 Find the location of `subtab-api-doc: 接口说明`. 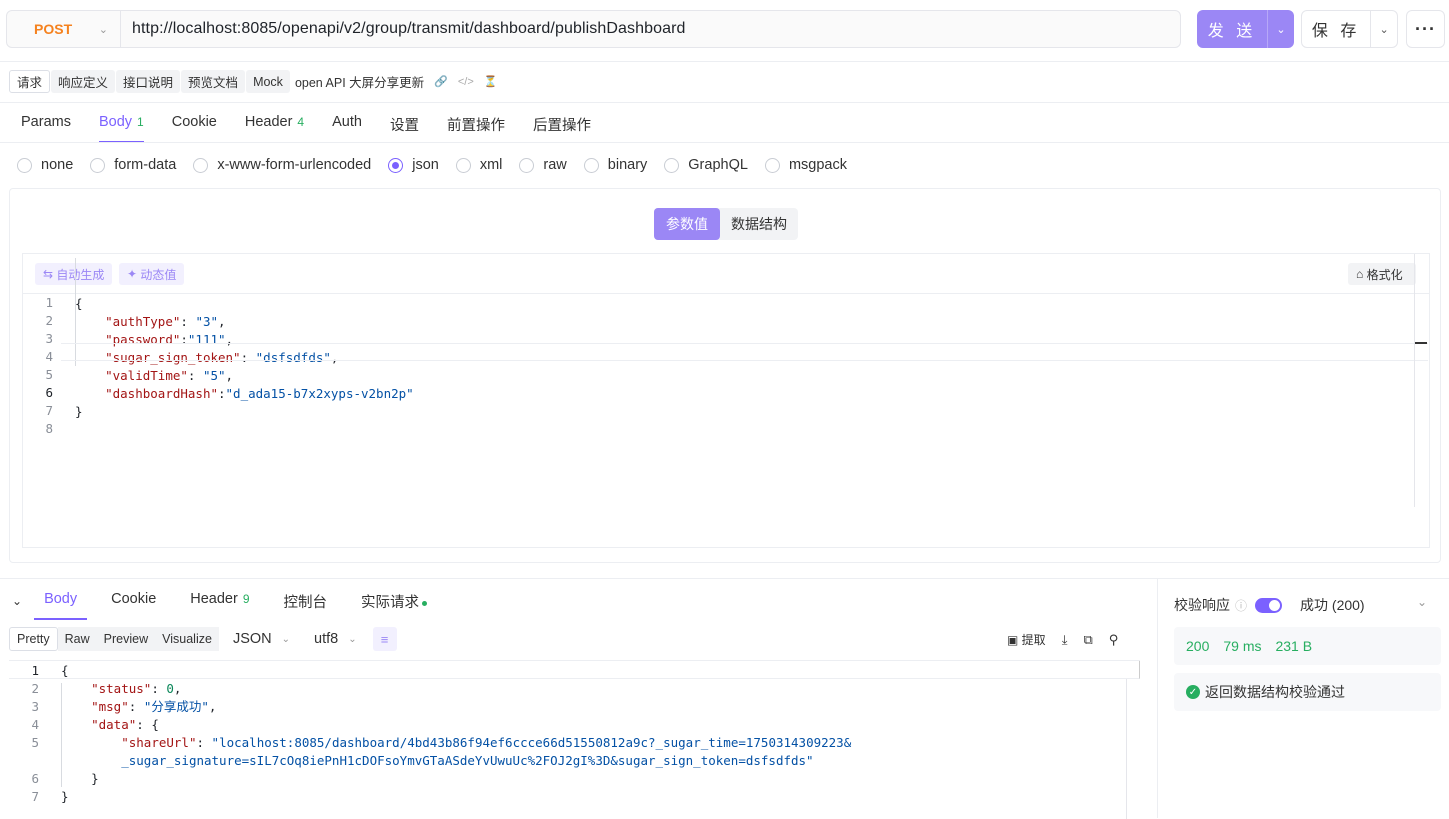

subtab-api-doc: 接口说明 is located at coordinates (148, 81).